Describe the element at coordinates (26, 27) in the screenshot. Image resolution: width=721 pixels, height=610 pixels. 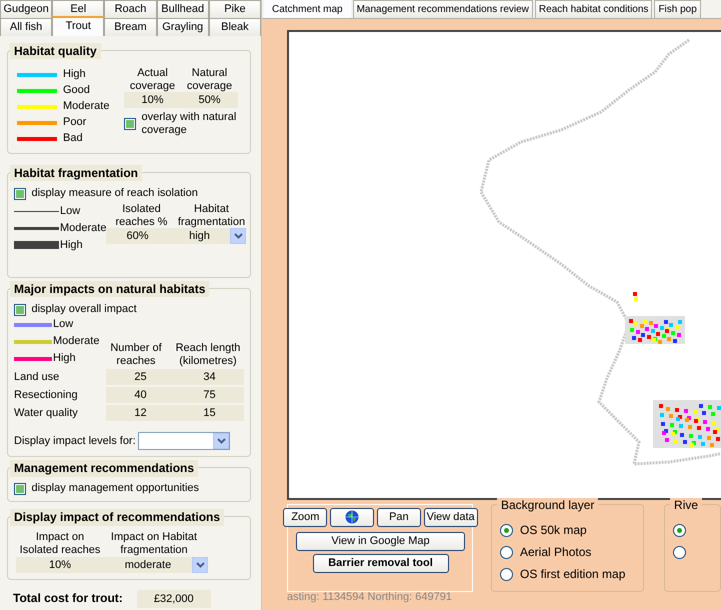
I see `fish-tab: All fish` at that location.